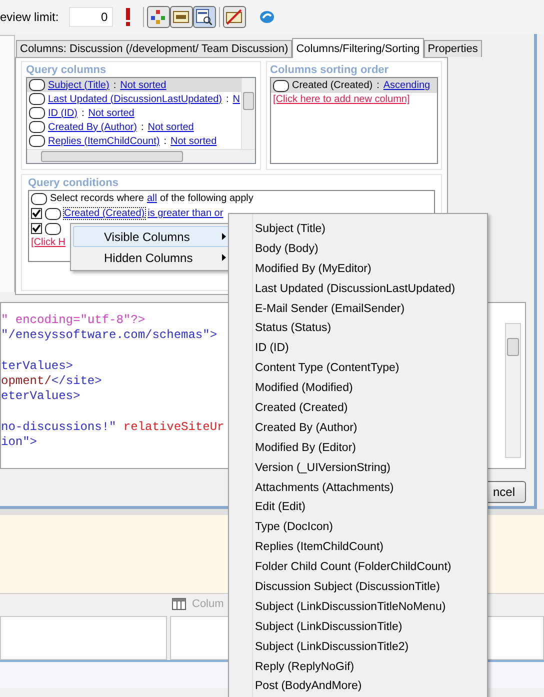 The image size is (544, 697). What do you see at coordinates (332, 85) in the screenshot?
I see `column-name: Created (Created)` at bounding box center [332, 85].